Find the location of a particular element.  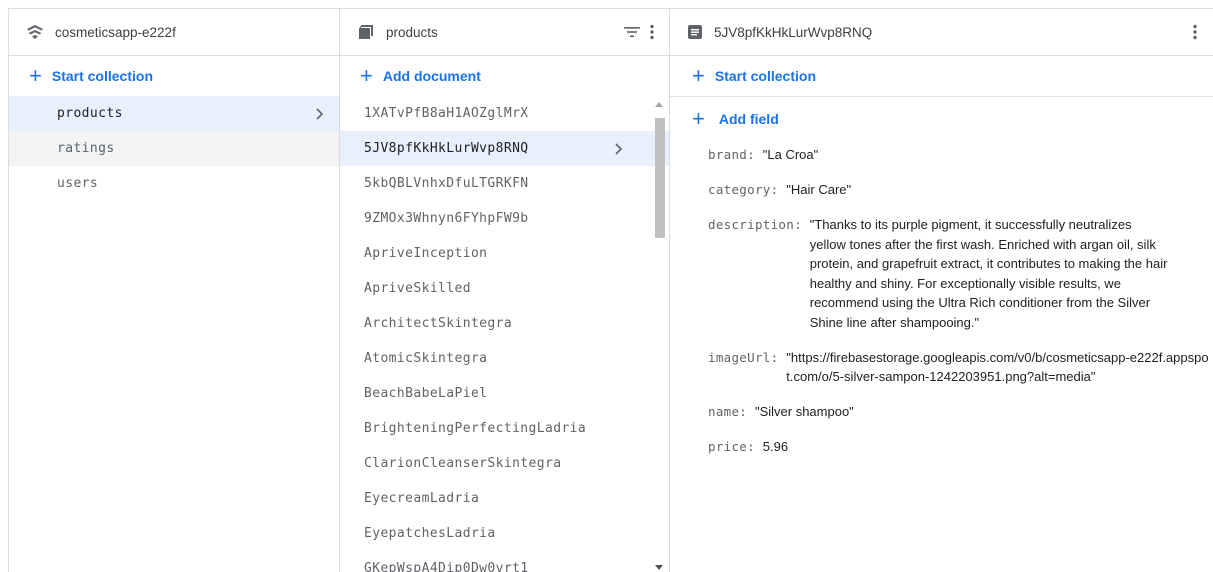

collection-panel-header: products is located at coordinates (505, 32).